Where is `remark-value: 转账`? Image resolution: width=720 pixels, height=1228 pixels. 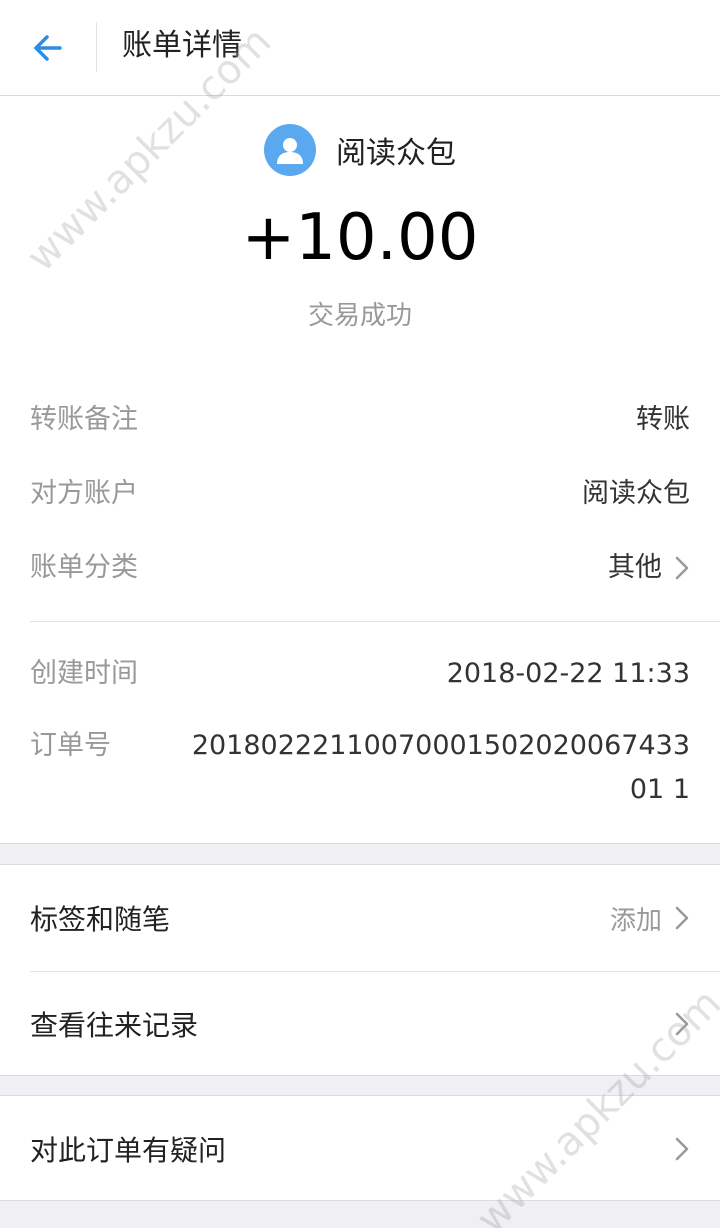 remark-value: 转账 is located at coordinates (663, 419).